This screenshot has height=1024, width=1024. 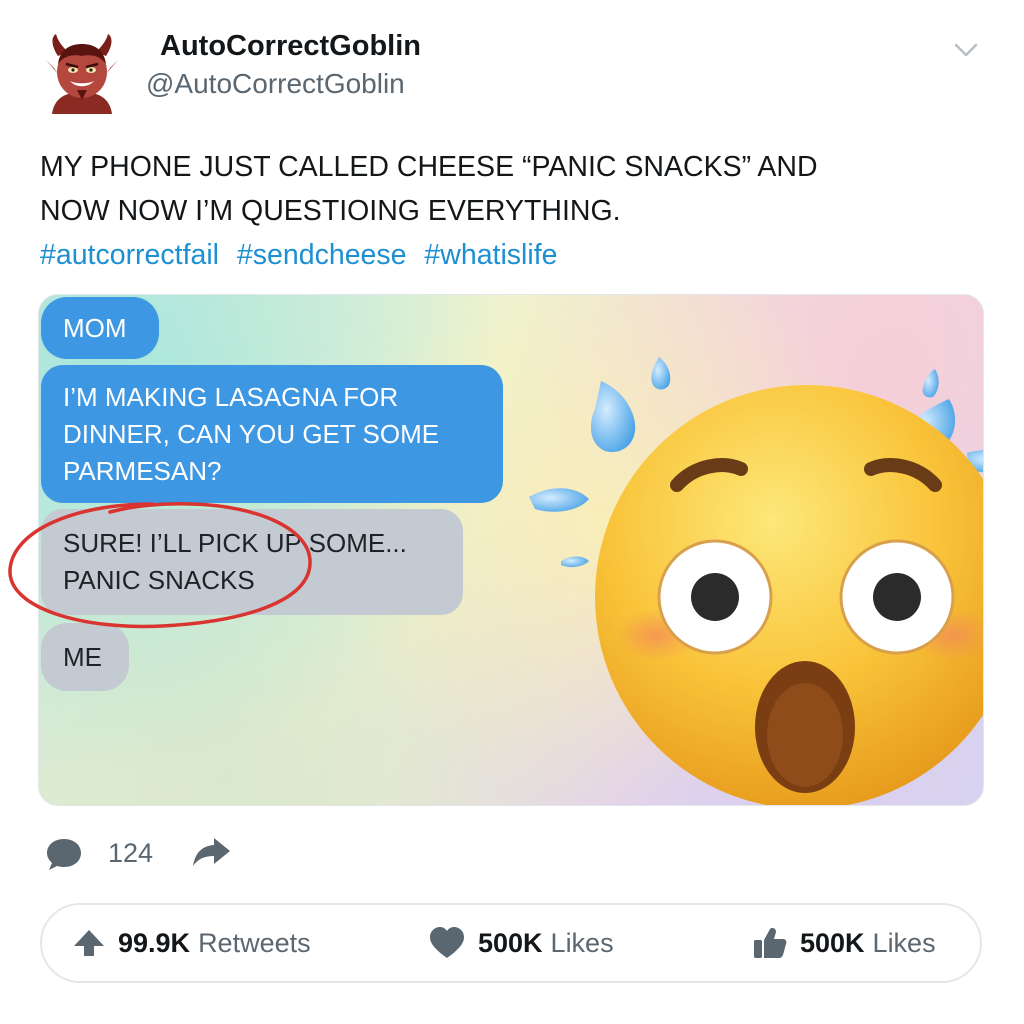 I want to click on likes-count: 500K, so click(x=510, y=942).